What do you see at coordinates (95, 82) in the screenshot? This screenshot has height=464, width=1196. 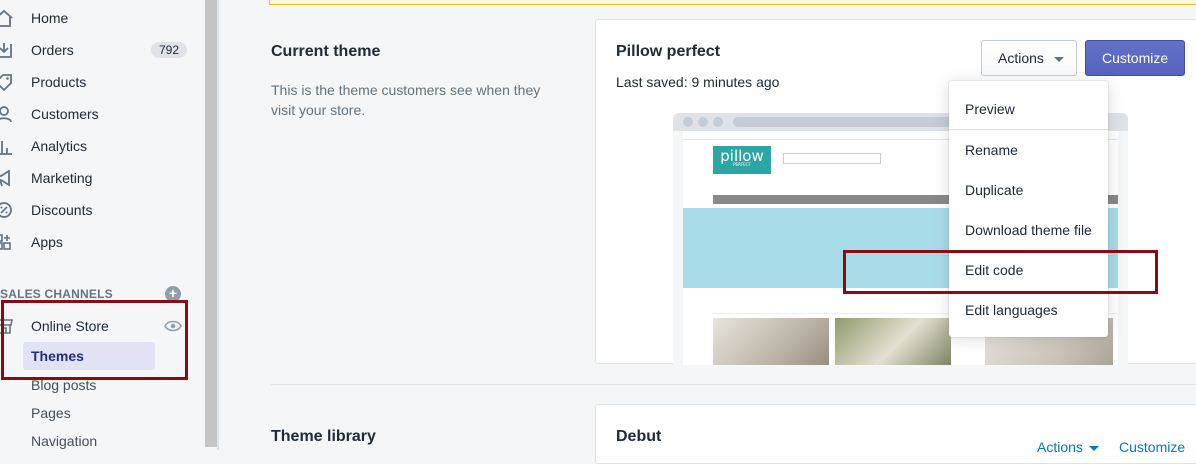 I see `sidebar-item-products: Products` at bounding box center [95, 82].